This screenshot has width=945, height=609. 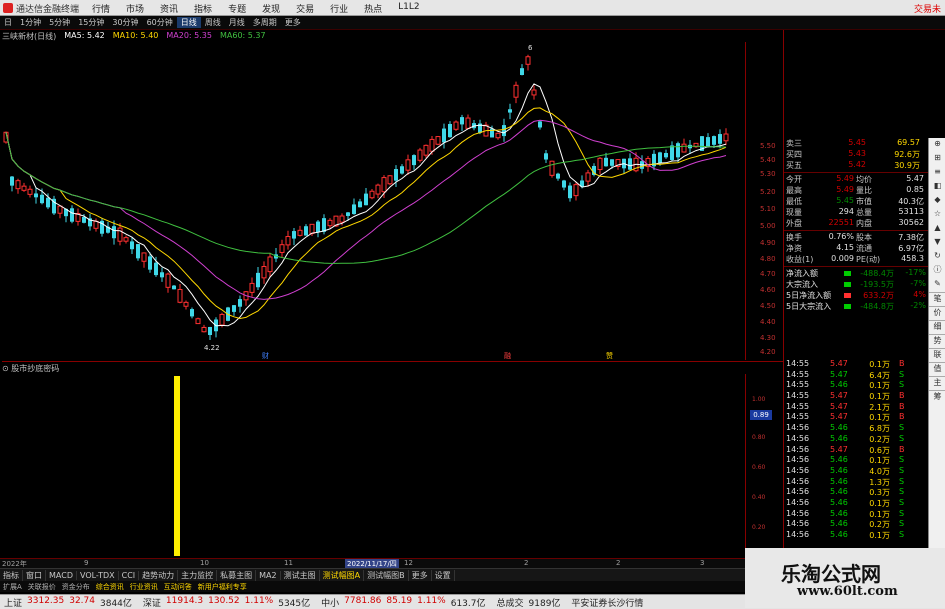 What do you see at coordinates (937, 271) in the screenshot?
I see `info-icon: ⓘ` at bounding box center [937, 271].